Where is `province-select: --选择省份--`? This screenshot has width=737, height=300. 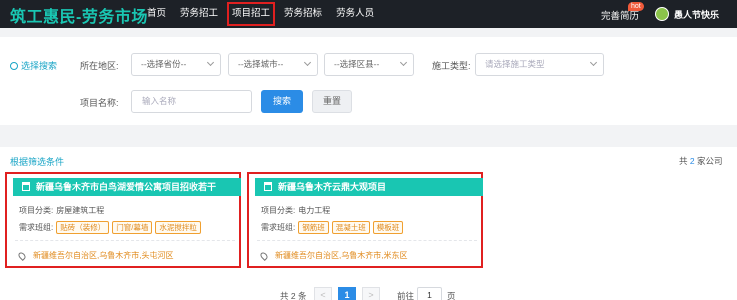 province-select: --选择省份-- is located at coordinates (176, 64).